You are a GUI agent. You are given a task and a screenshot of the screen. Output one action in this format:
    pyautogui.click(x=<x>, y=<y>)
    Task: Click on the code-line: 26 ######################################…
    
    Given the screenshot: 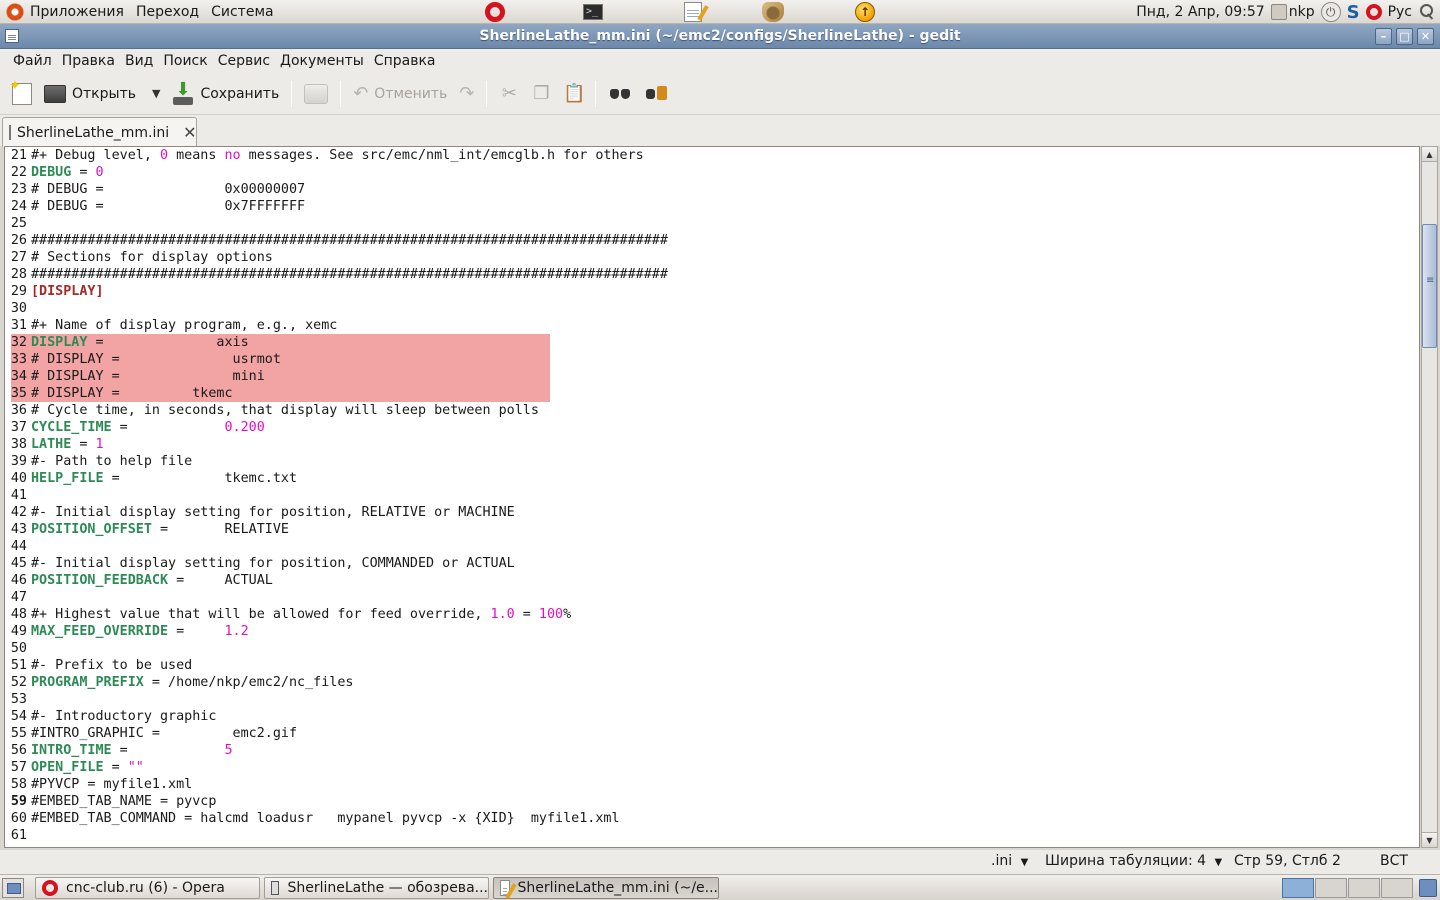 What is the action you would take?
    pyautogui.click(x=712, y=240)
    